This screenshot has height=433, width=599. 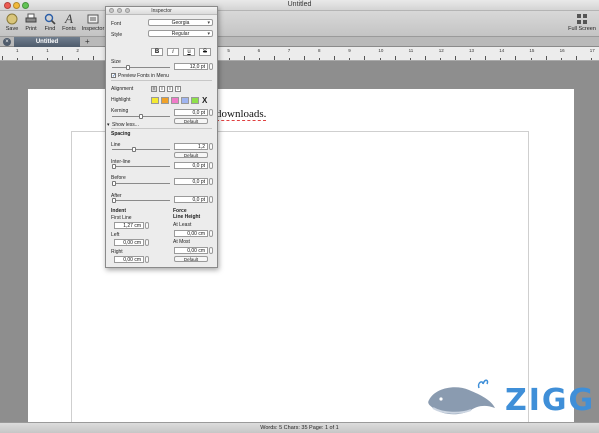 I want to click on align-right-icon: ≡, so click(x=170, y=89).